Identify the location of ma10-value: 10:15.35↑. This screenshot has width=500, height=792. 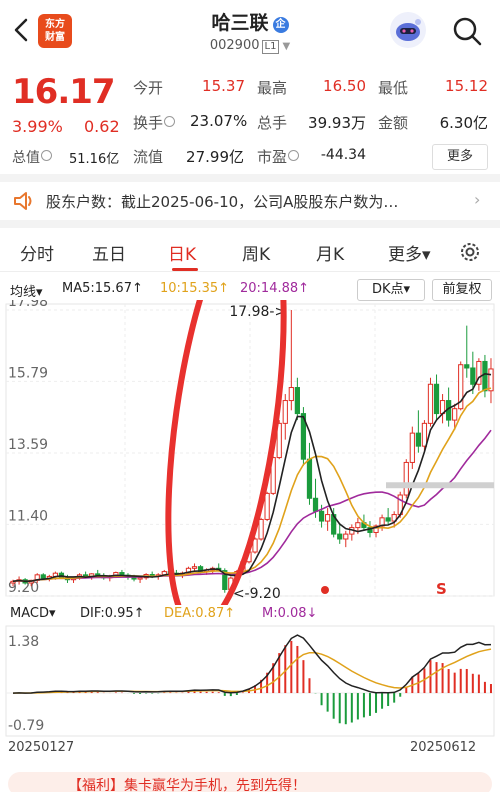
(195, 288).